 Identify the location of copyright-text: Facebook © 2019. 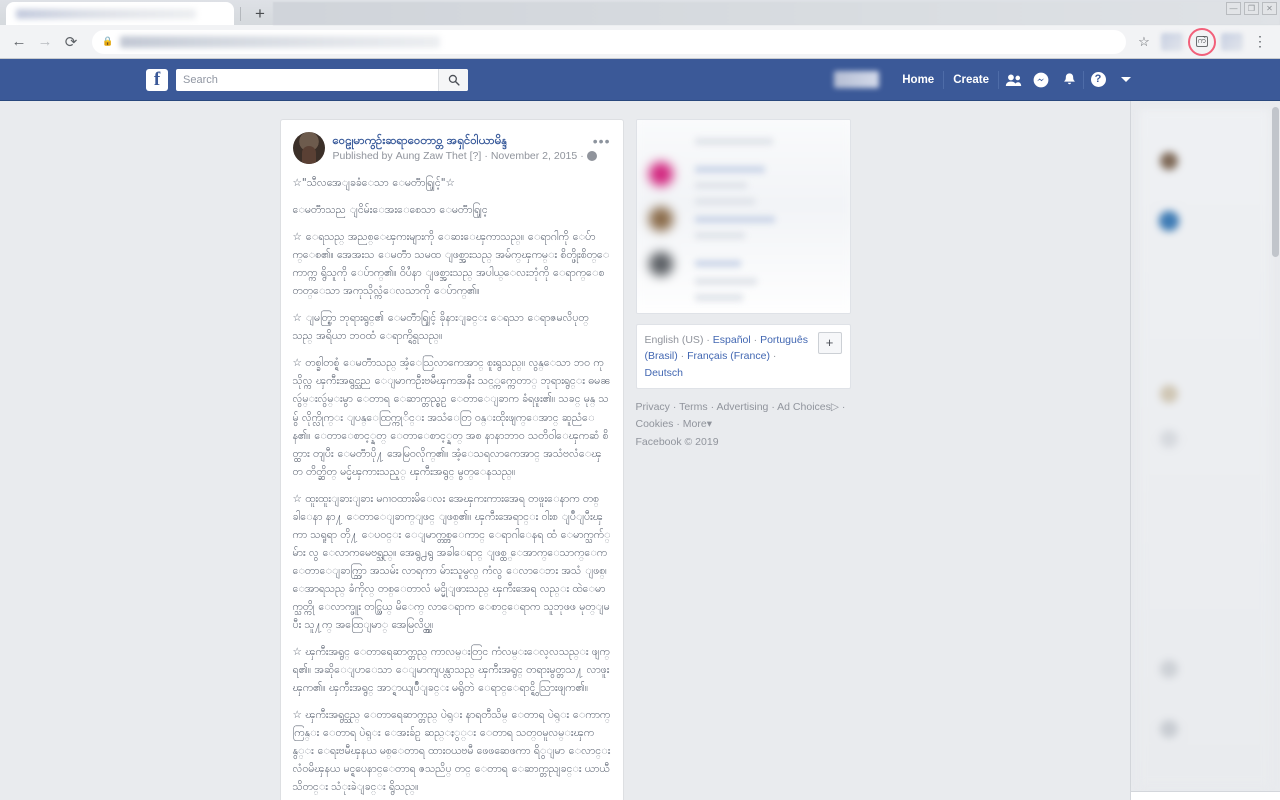
(677, 442).